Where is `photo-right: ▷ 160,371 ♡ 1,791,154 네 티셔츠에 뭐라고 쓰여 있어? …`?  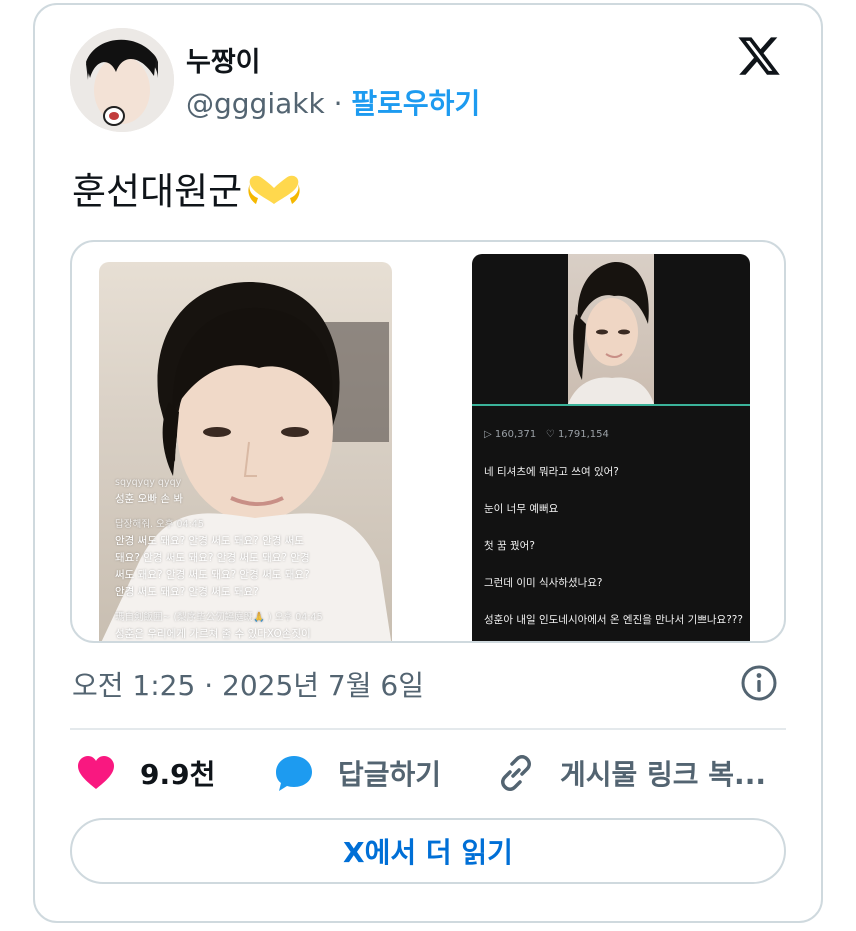 photo-right: ▷ 160,371 ♡ 1,791,154 네 티셔츠에 뭐라고 쓰여 있어? … is located at coordinates (611, 447).